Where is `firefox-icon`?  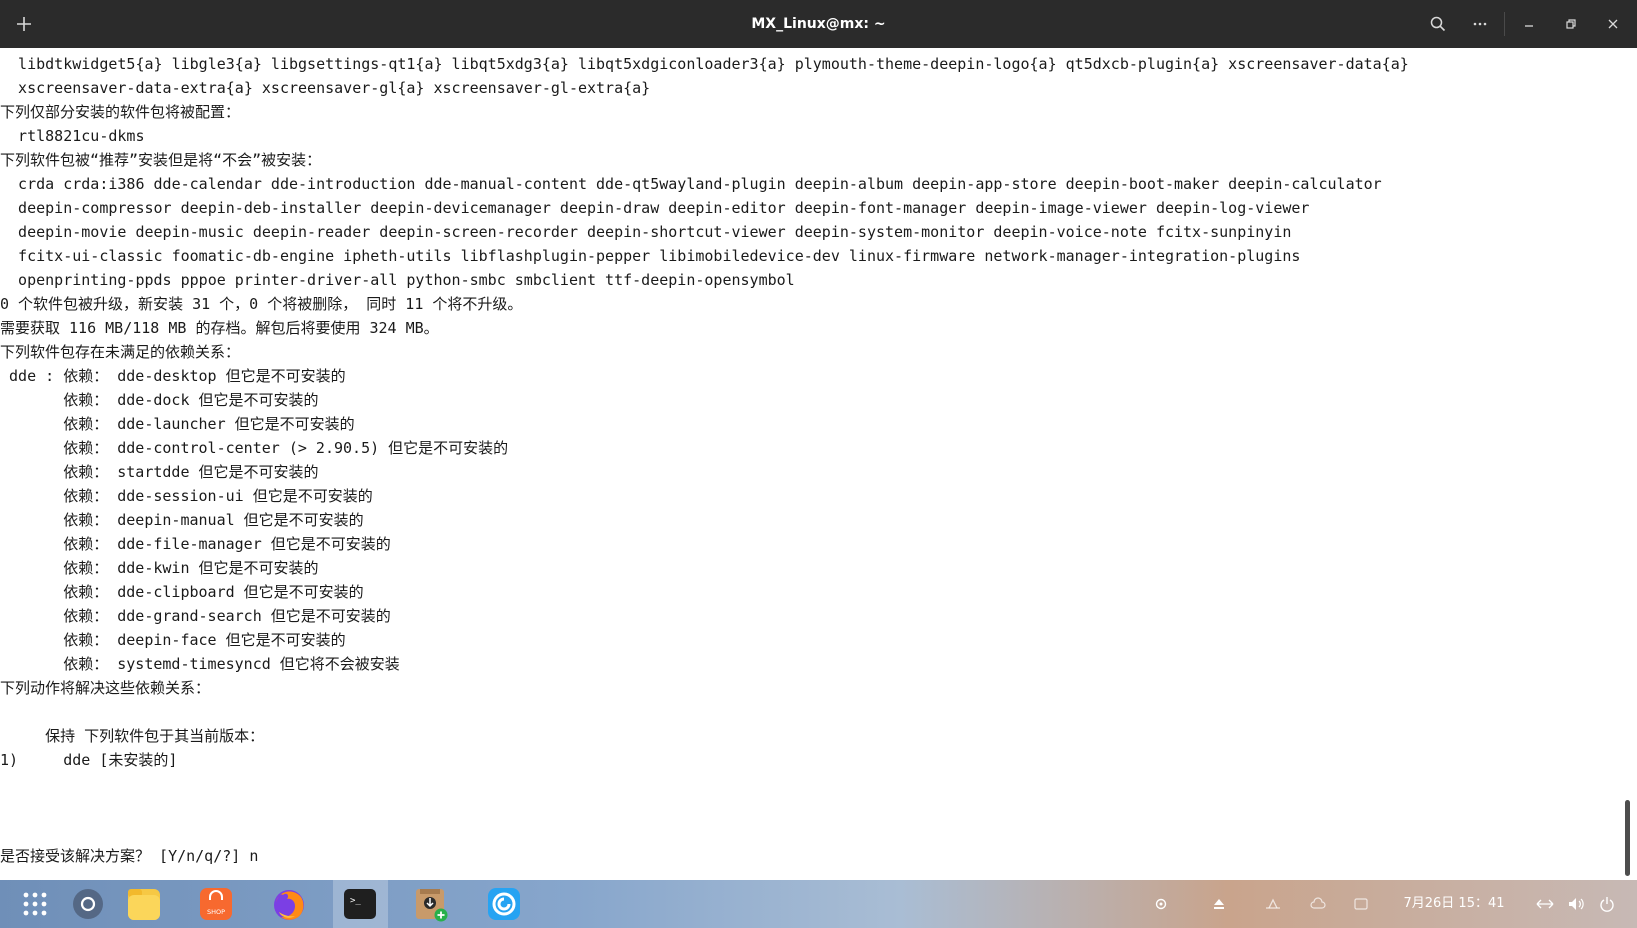
firefox-icon is located at coordinates (289, 905).